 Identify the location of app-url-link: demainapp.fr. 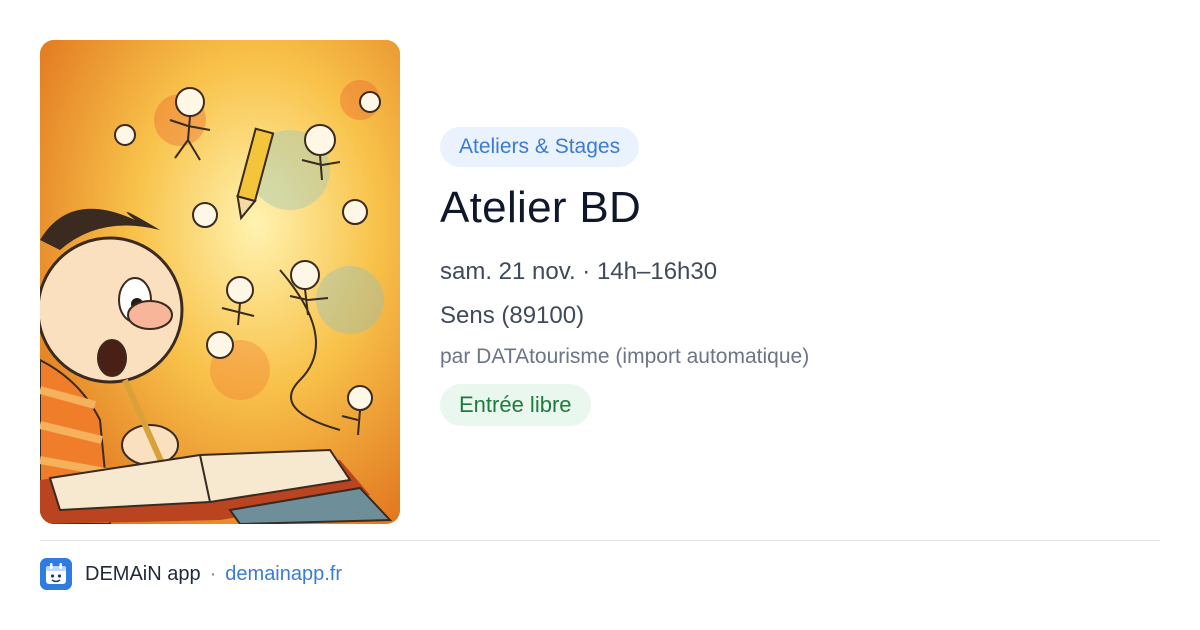
(283, 574).